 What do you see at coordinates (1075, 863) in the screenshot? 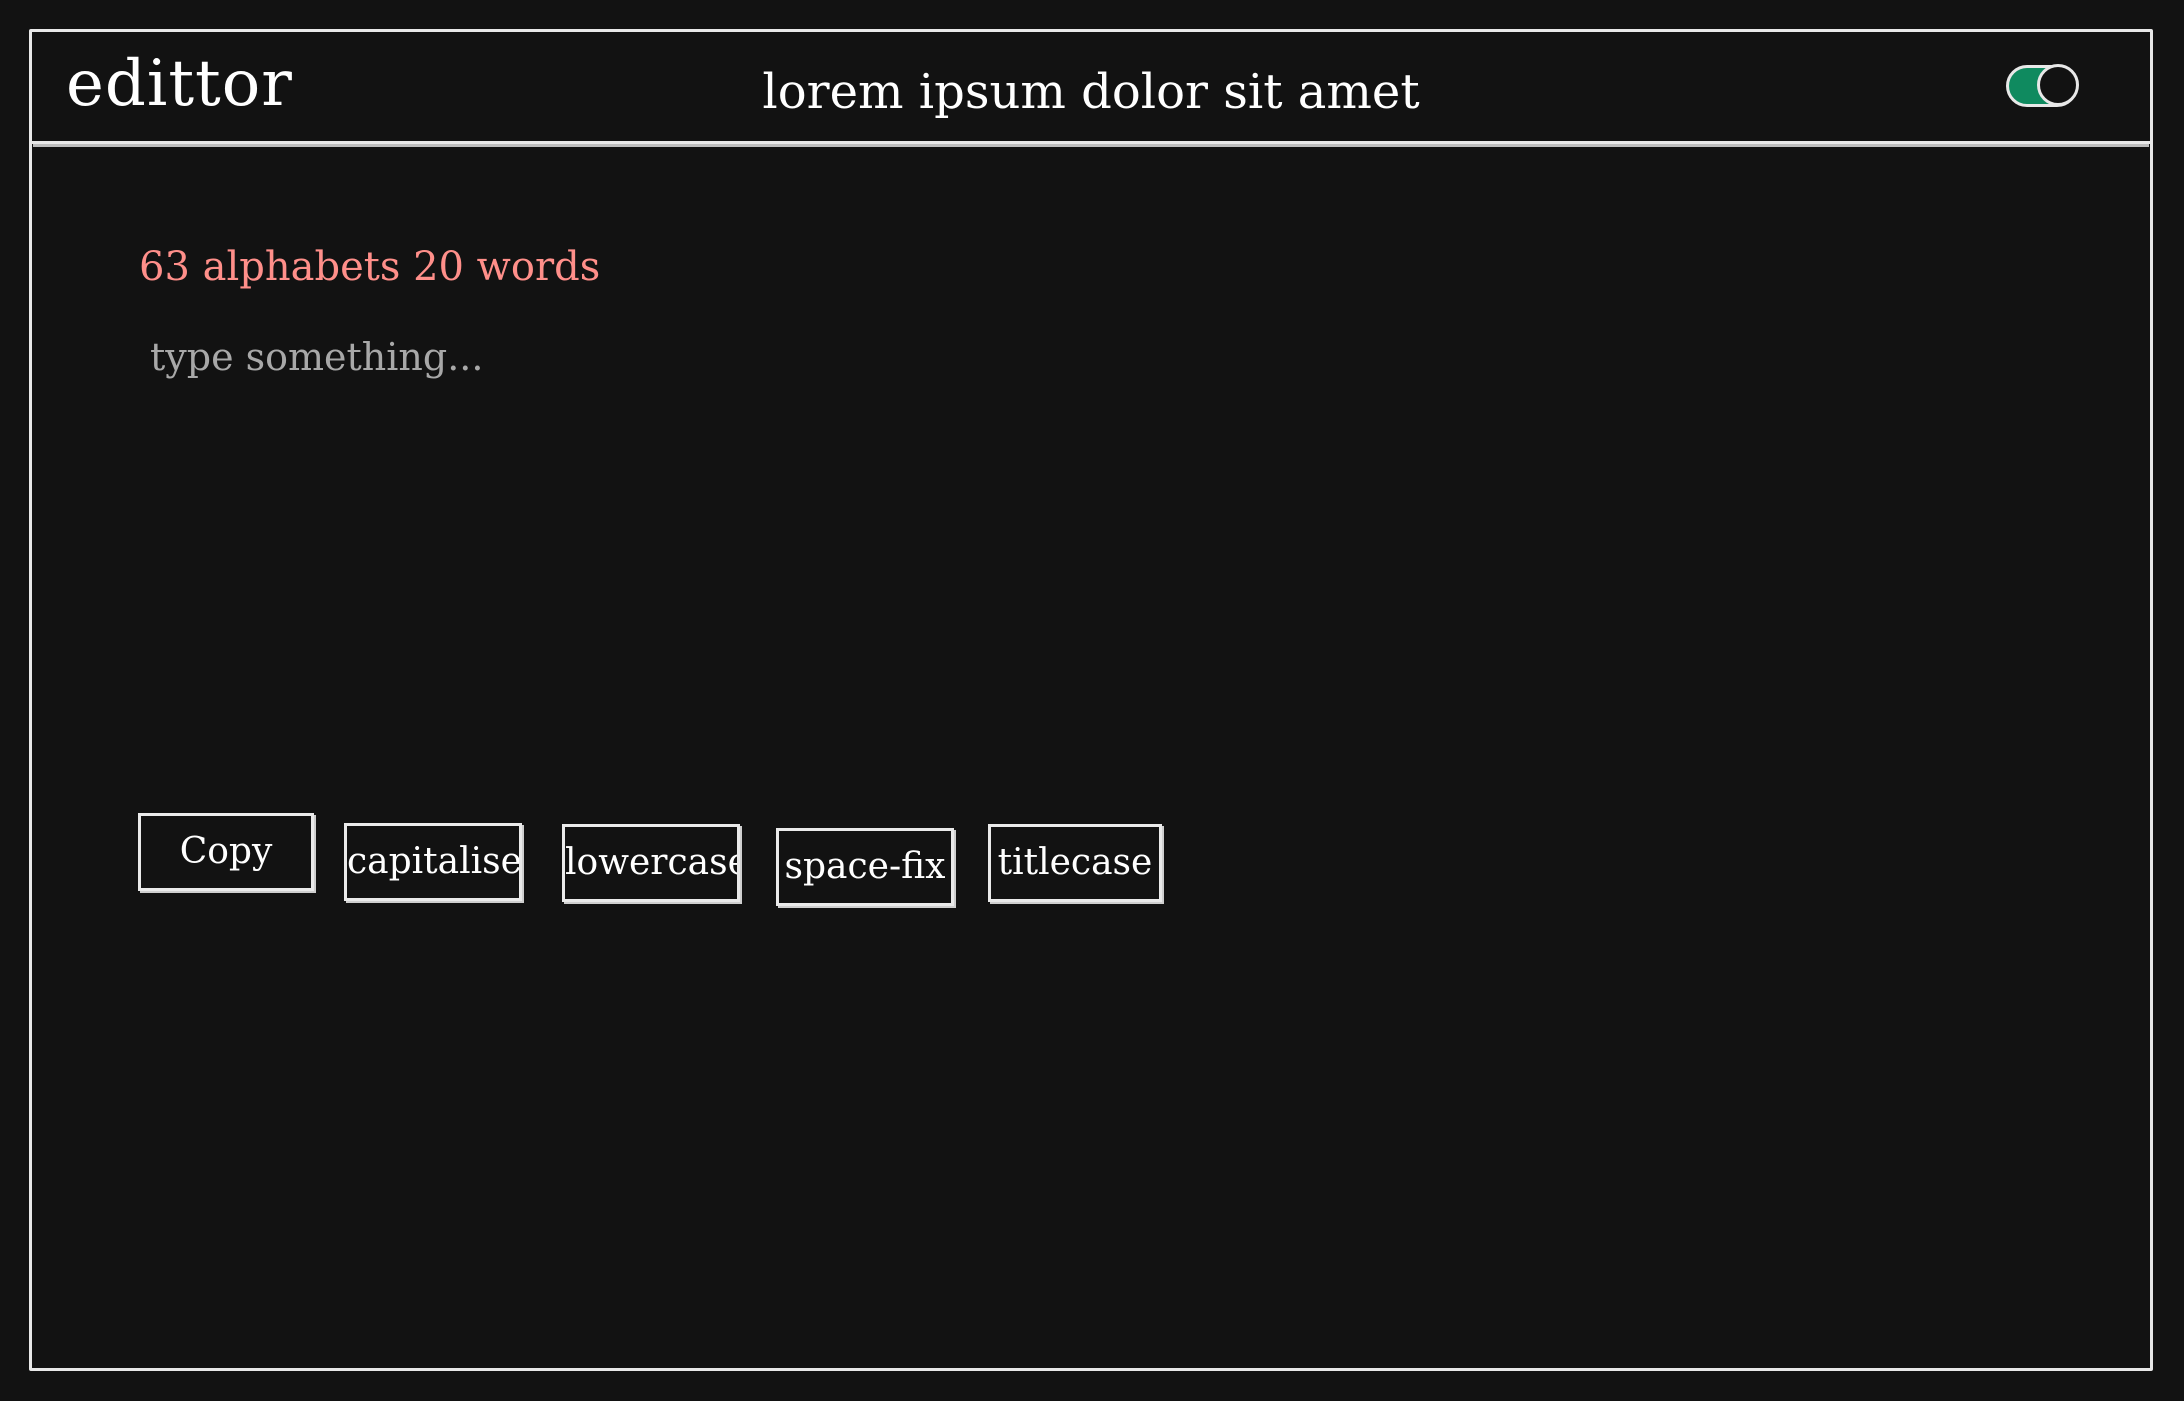
I see `titlecase-button: titlecase` at bounding box center [1075, 863].